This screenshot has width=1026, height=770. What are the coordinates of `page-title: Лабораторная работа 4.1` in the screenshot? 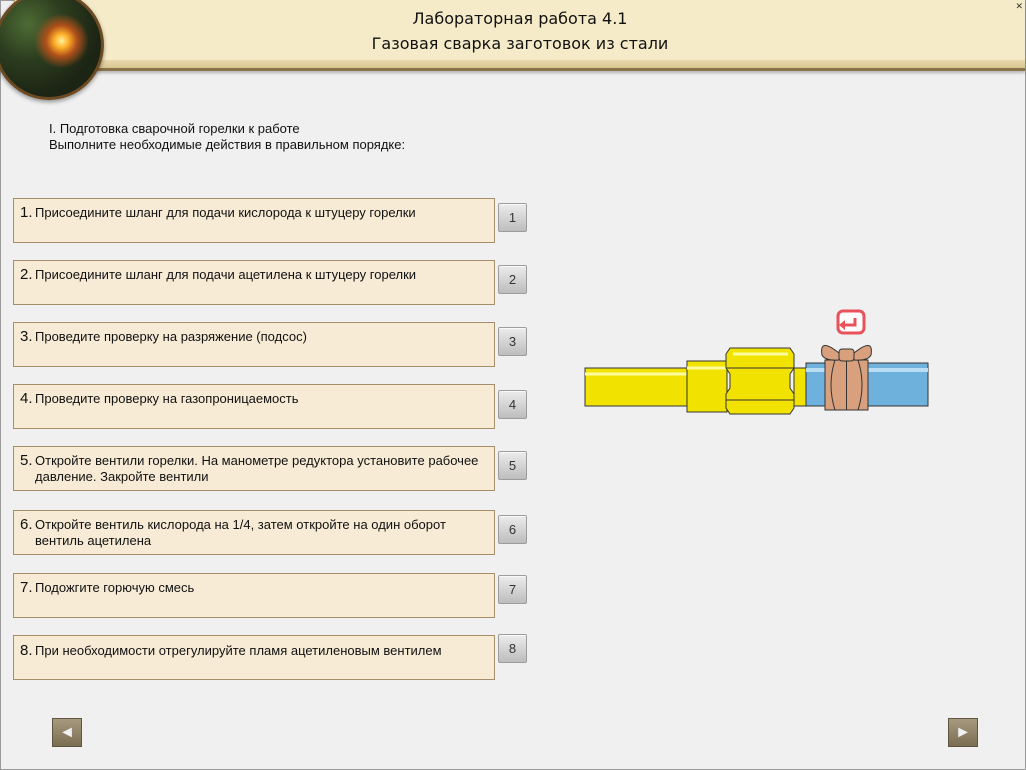 It's located at (520, 18).